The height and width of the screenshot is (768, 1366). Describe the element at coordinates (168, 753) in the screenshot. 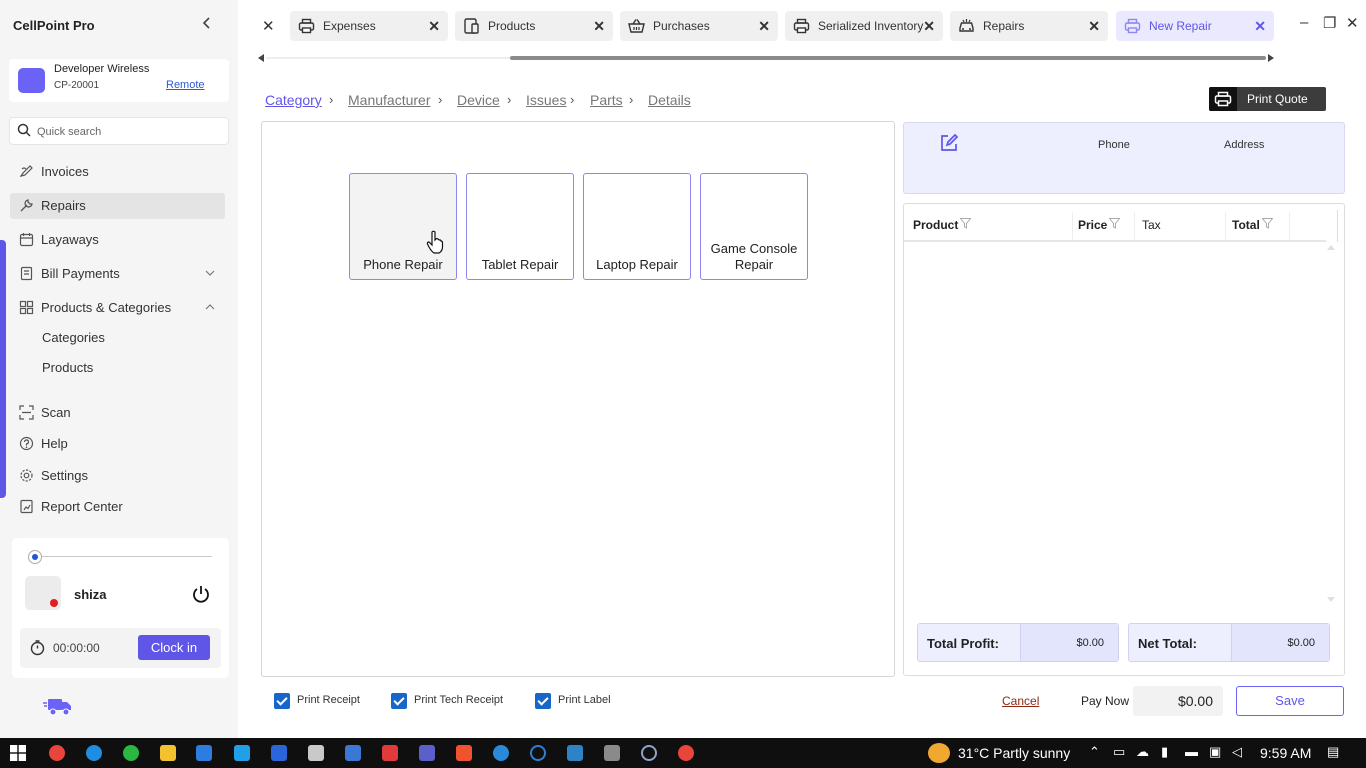

I see `folder-icon` at that location.